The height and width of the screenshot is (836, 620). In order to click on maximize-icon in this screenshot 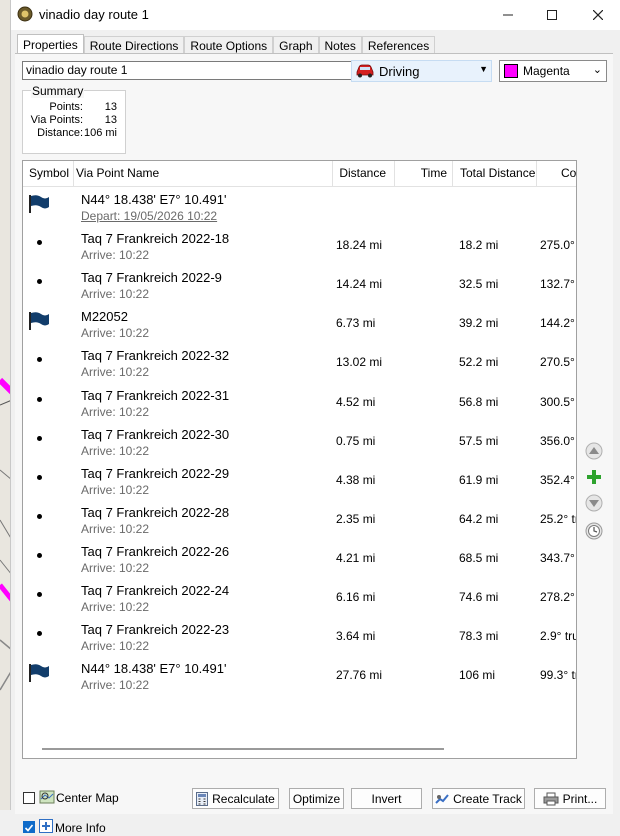, I will do `click(552, 15)`.